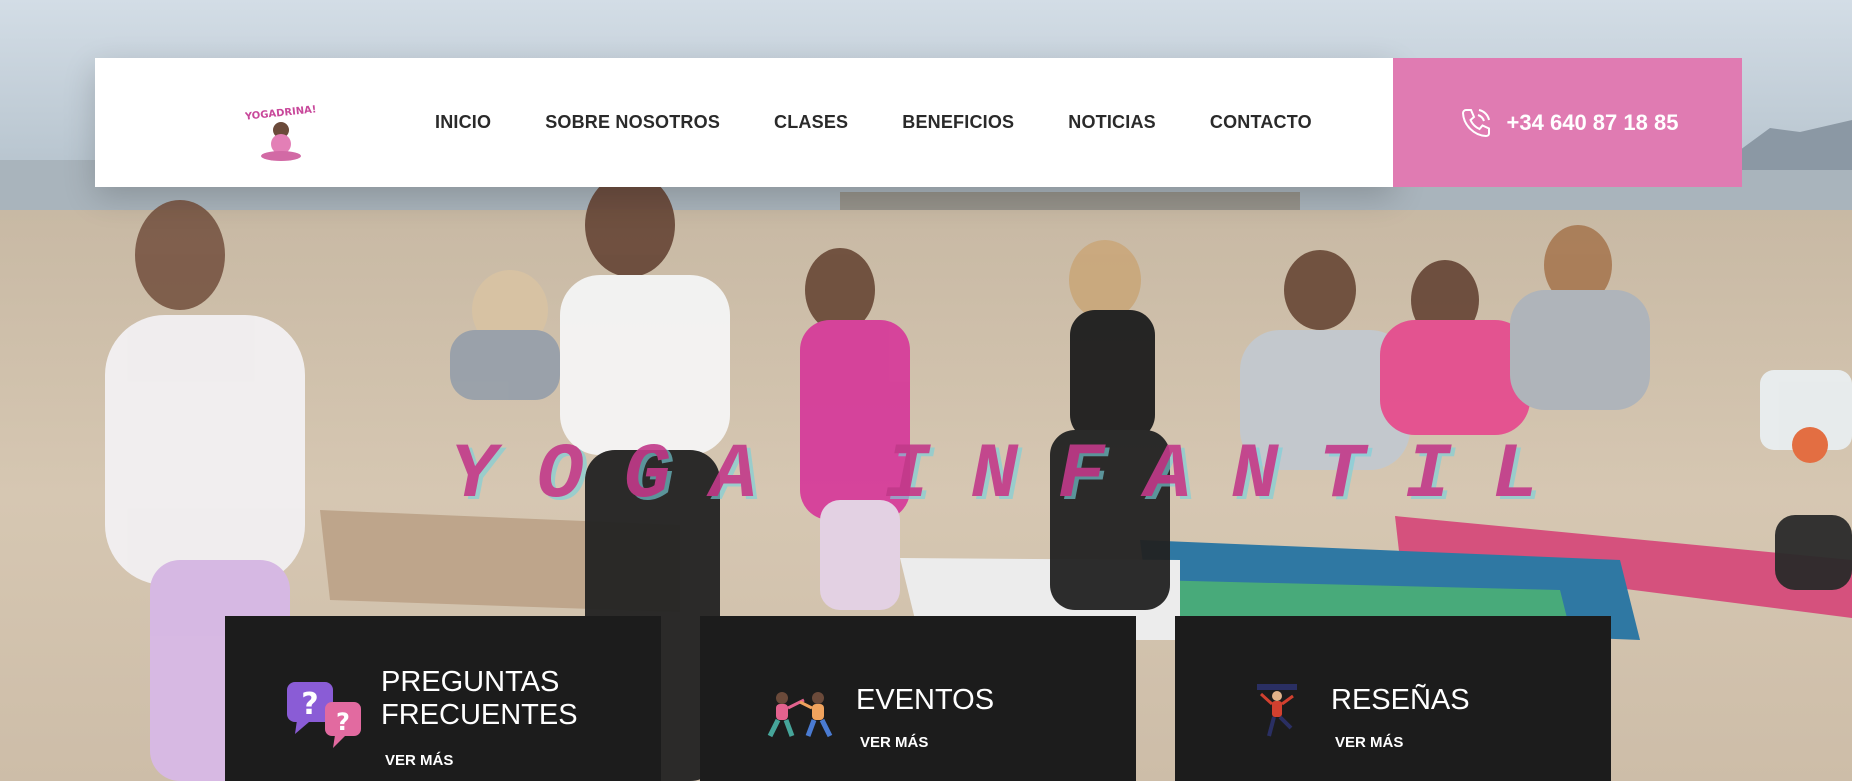 The image size is (1852, 781). I want to click on nav-inicio: INICIO, so click(463, 122).